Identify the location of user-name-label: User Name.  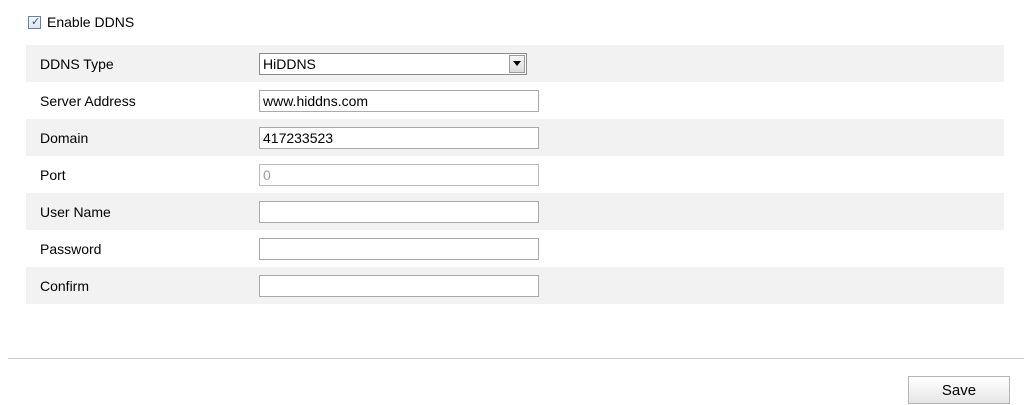
(75, 211).